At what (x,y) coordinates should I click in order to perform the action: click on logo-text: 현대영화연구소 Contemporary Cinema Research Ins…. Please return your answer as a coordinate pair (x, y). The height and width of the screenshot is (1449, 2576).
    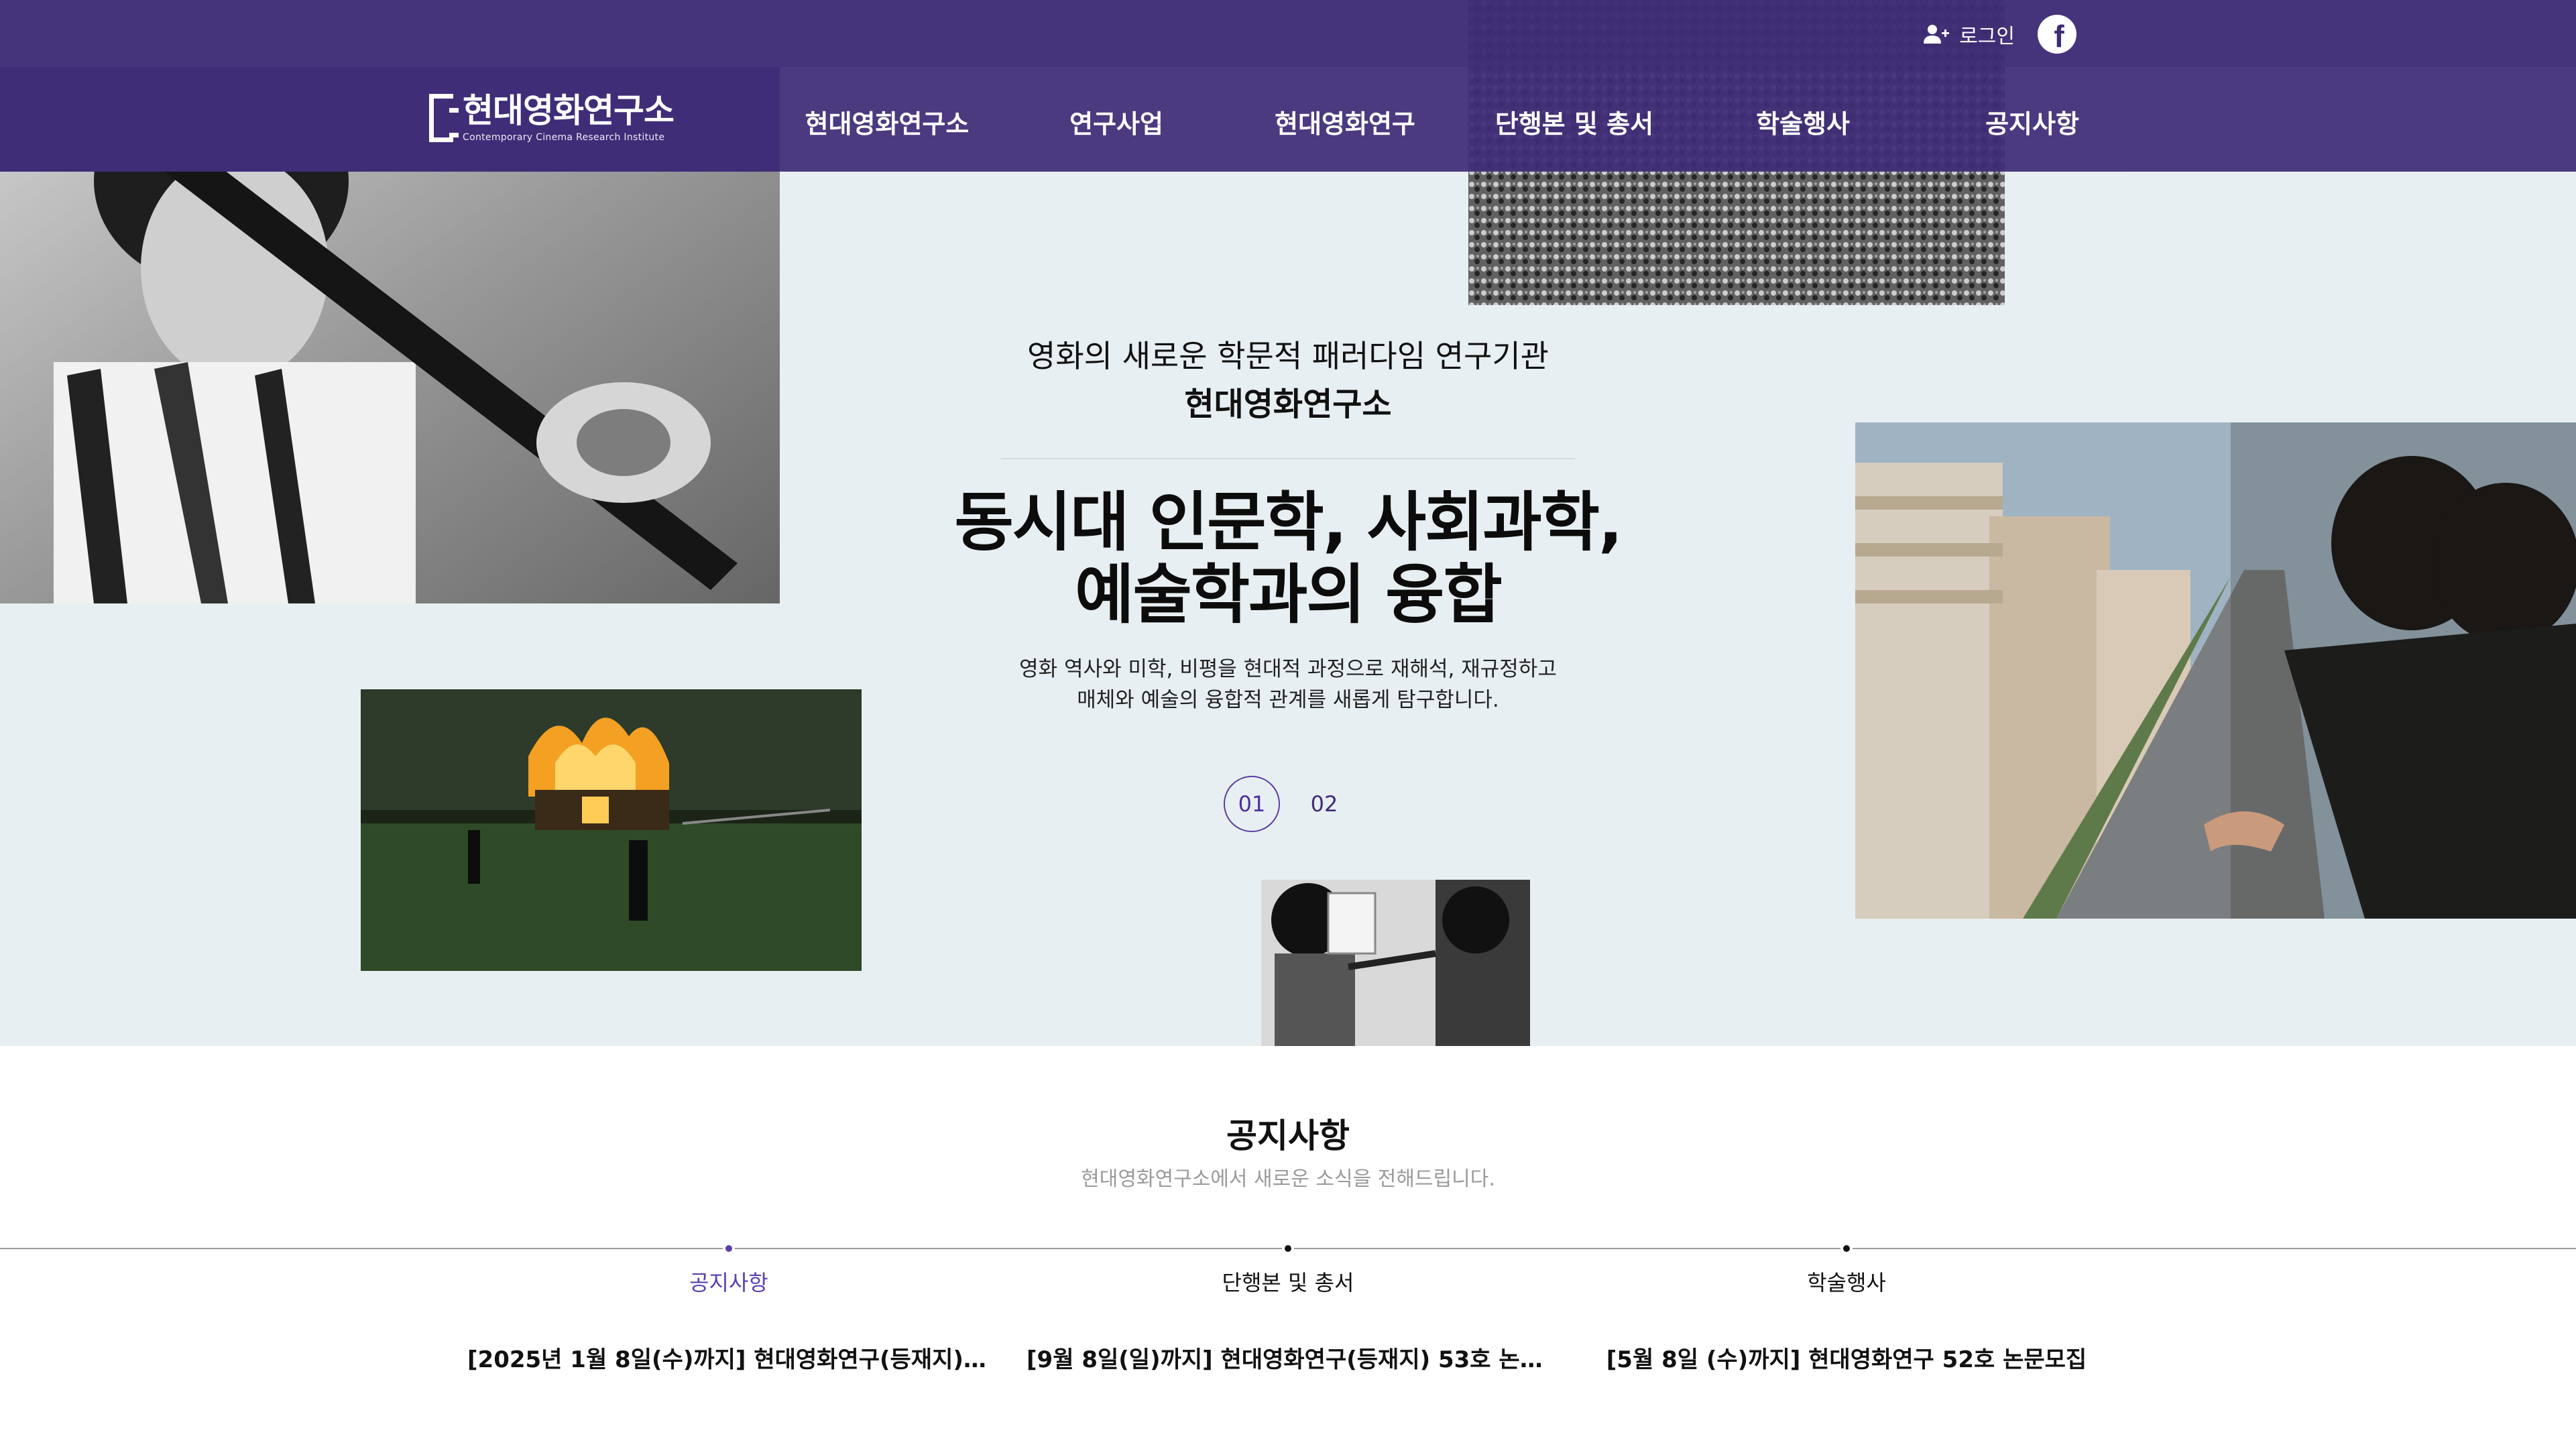
    Looking at the image, I should click on (569, 117).